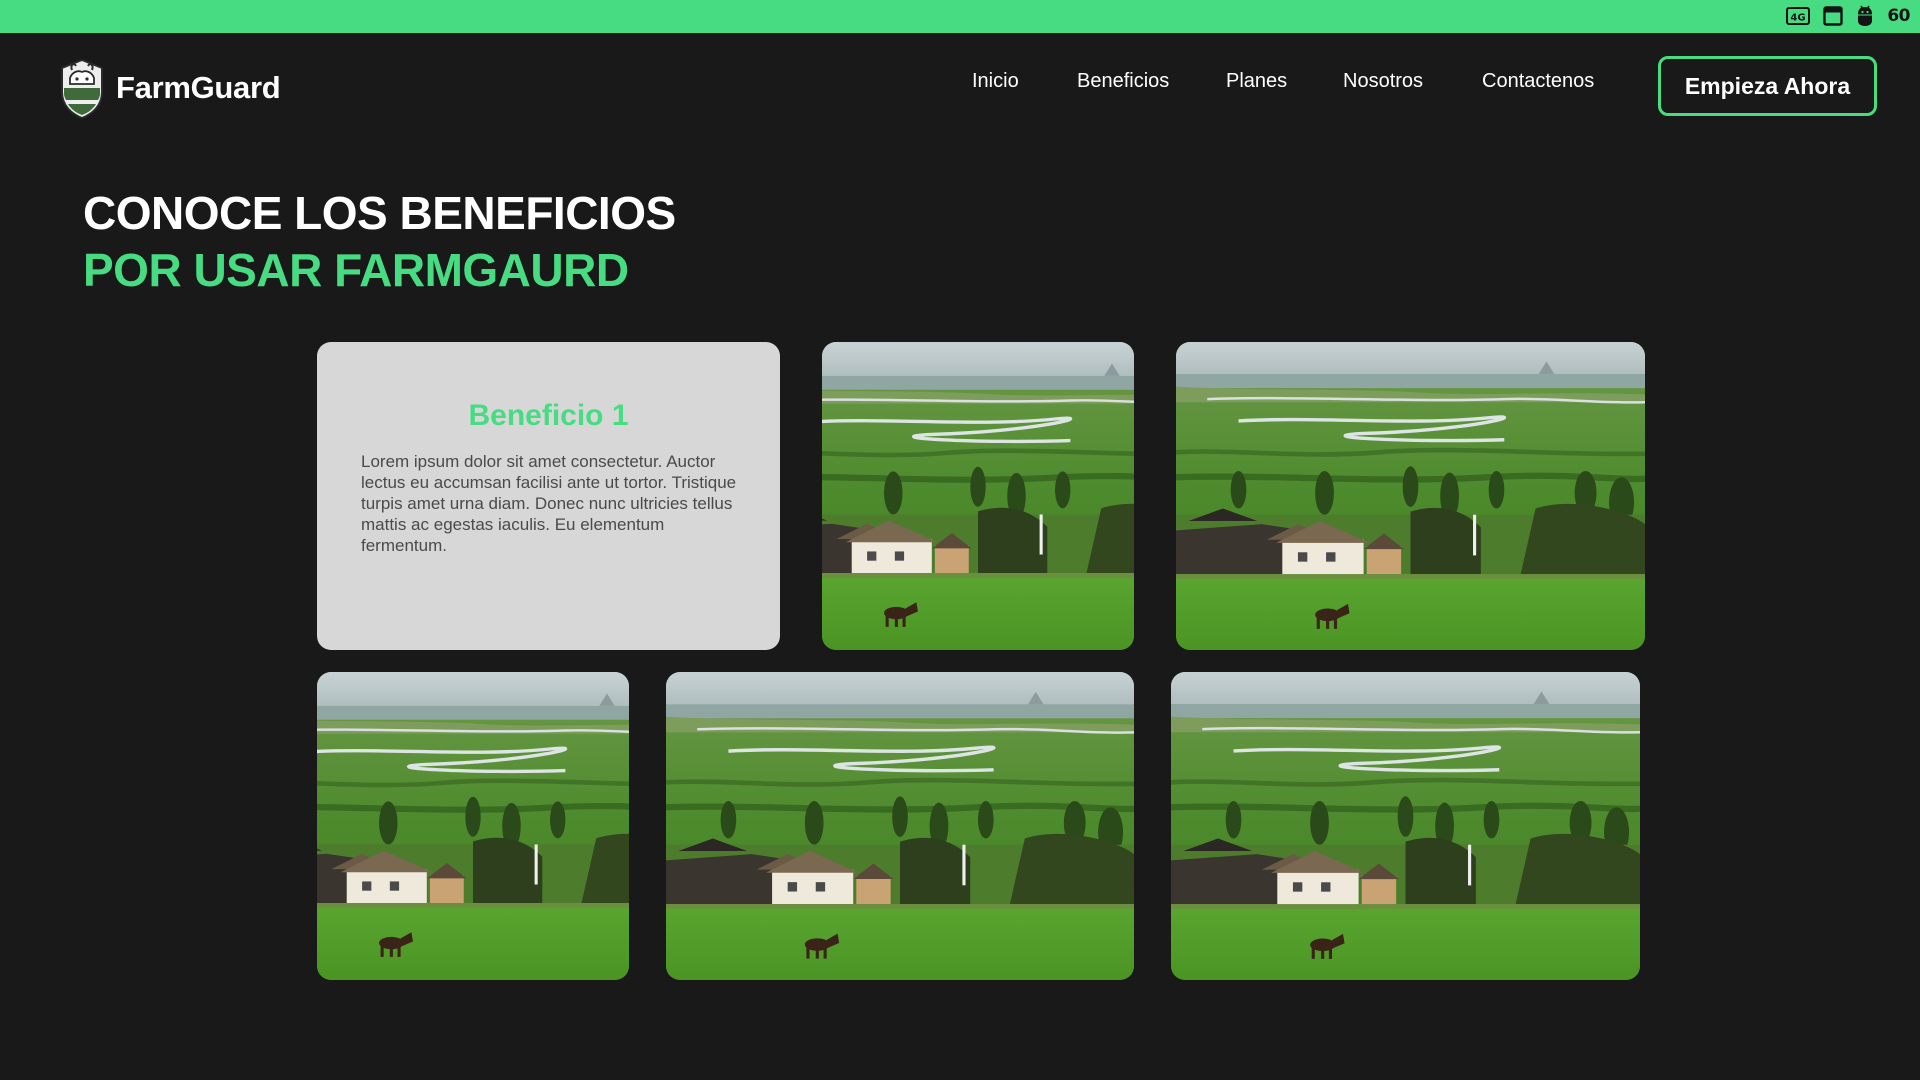  I want to click on nav-link-contactenos: Contactenos, so click(1538, 81).